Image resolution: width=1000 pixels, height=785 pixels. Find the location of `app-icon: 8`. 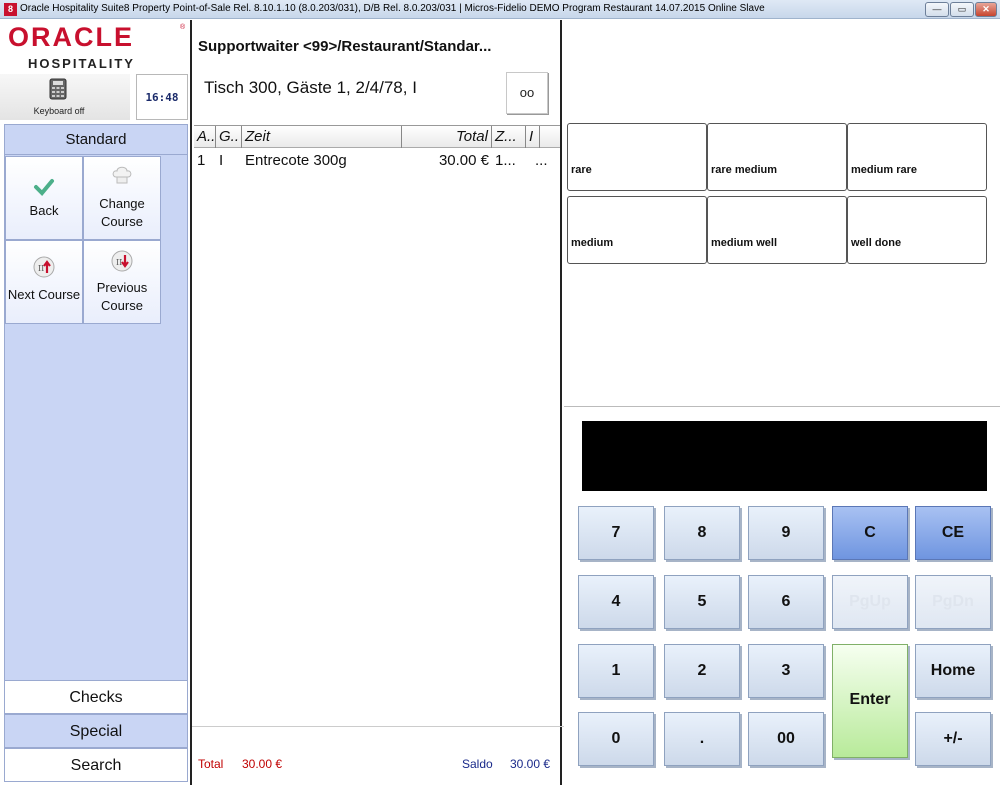

app-icon: 8 is located at coordinates (10, 9).